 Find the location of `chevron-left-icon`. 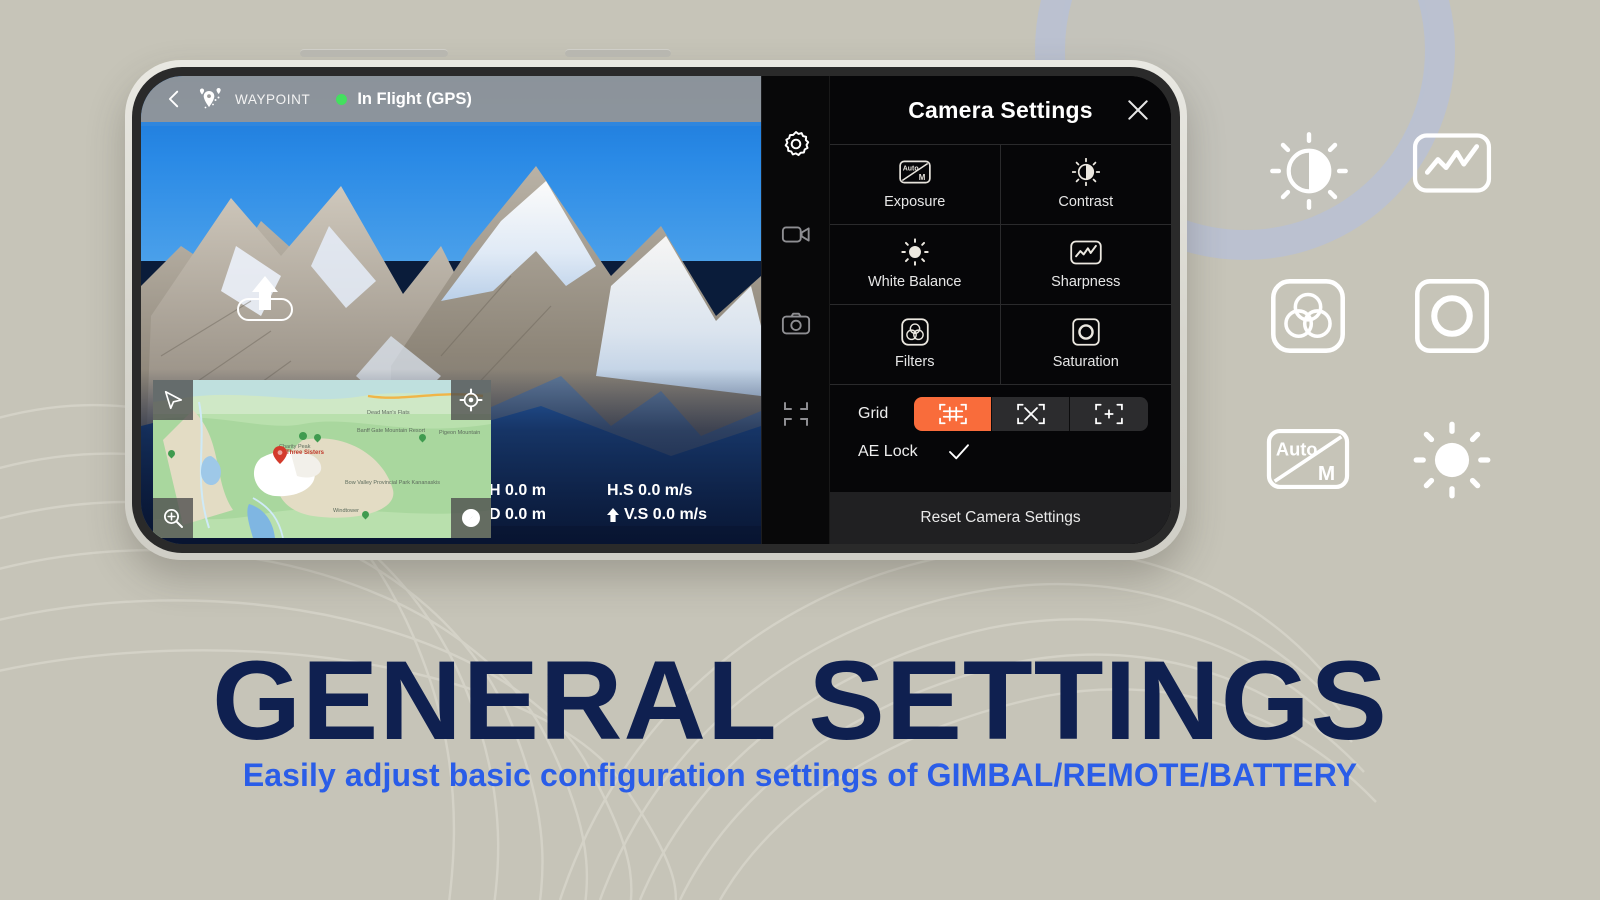

chevron-left-icon is located at coordinates (174, 99).